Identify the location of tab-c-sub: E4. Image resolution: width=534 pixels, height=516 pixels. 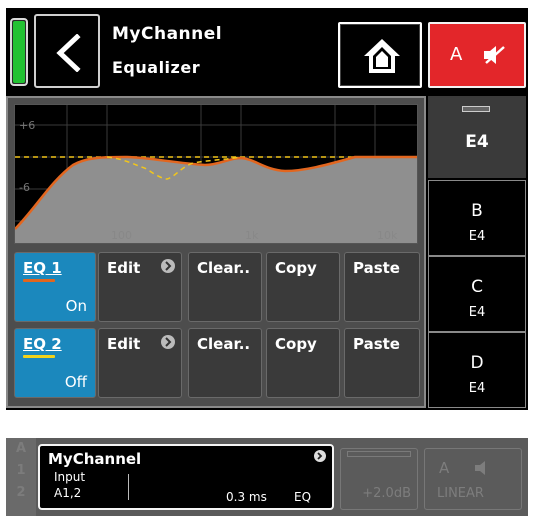
(477, 312).